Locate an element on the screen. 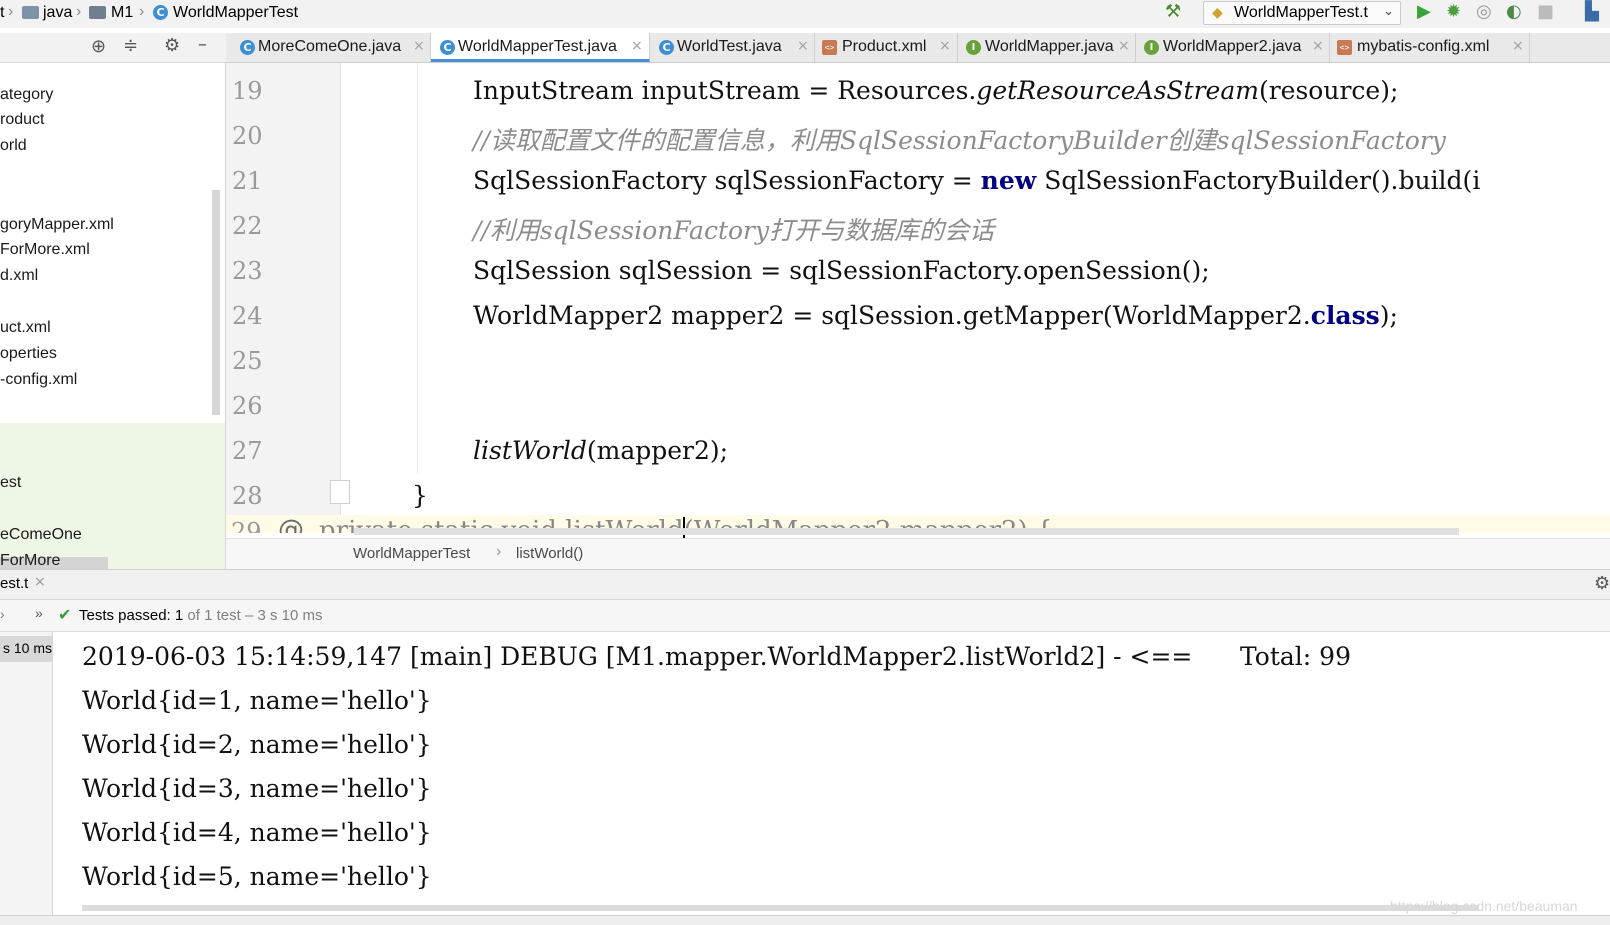 The width and height of the screenshot is (1610, 925). code-line-28: } is located at coordinates (420, 495).